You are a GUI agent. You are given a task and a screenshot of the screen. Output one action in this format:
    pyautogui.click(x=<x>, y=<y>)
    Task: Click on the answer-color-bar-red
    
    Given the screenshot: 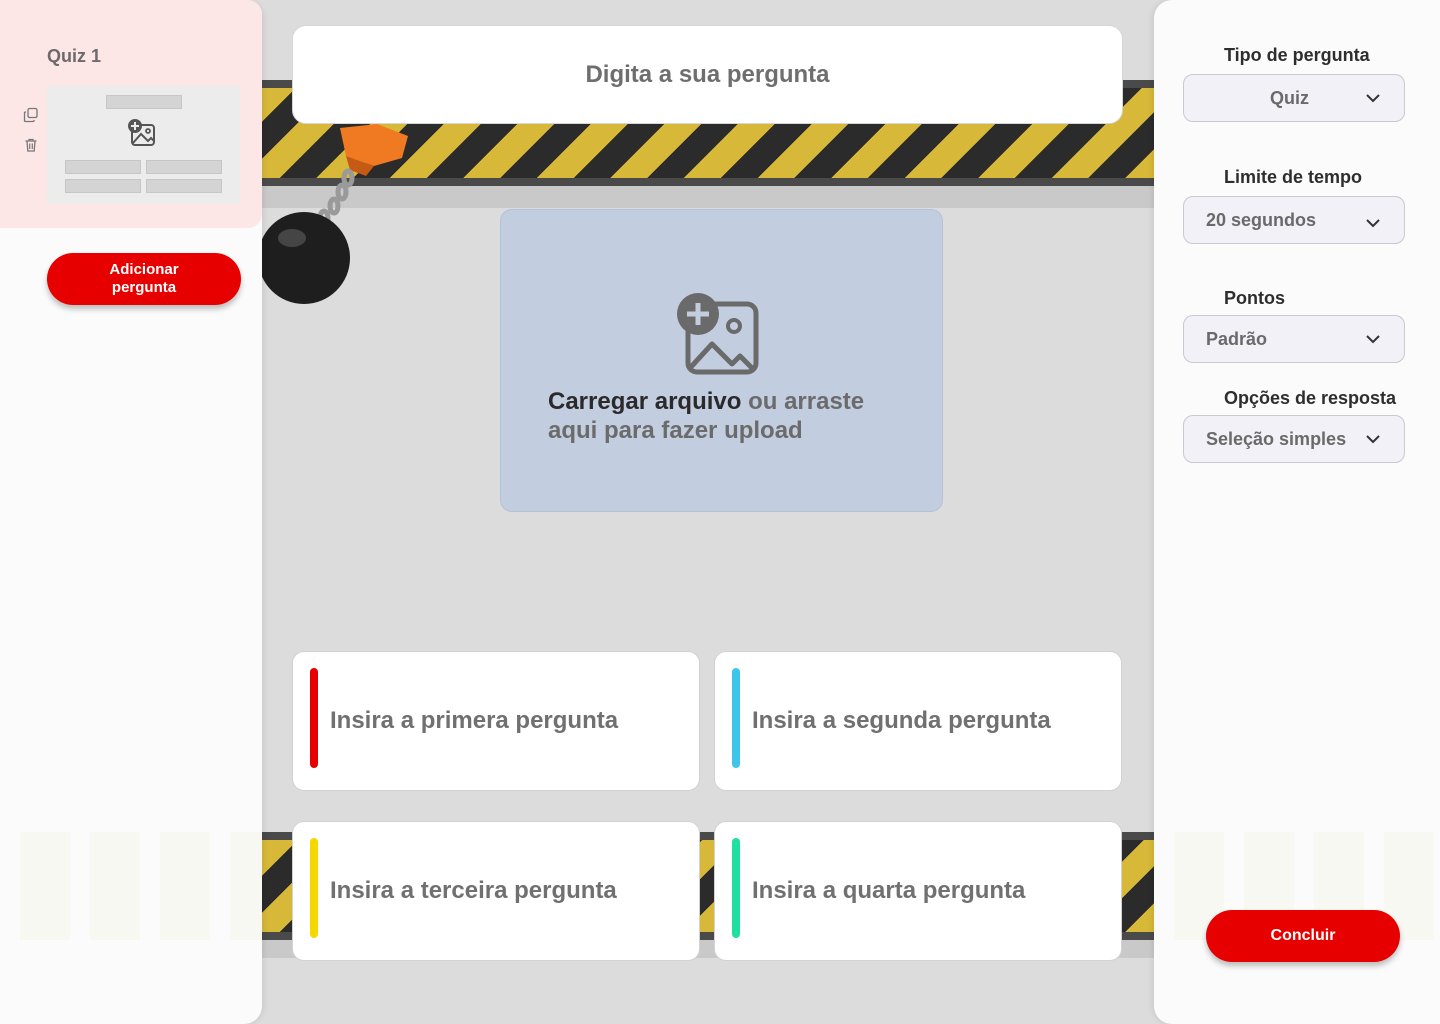 What is the action you would take?
    pyautogui.click(x=314, y=718)
    